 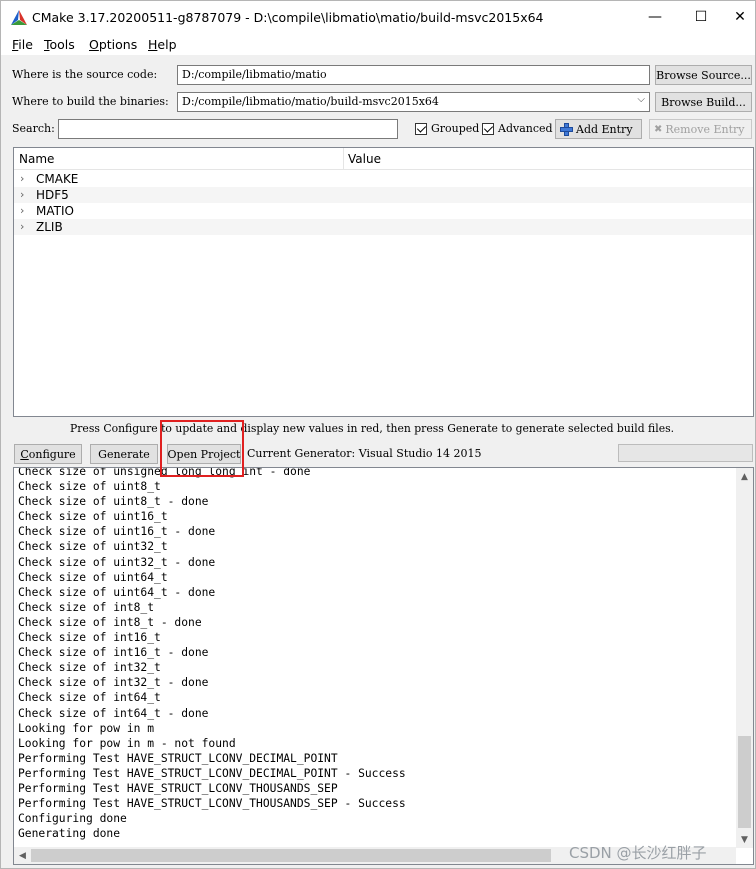 I want to click on log-line: Check size of int64_t, so click(x=89, y=698).